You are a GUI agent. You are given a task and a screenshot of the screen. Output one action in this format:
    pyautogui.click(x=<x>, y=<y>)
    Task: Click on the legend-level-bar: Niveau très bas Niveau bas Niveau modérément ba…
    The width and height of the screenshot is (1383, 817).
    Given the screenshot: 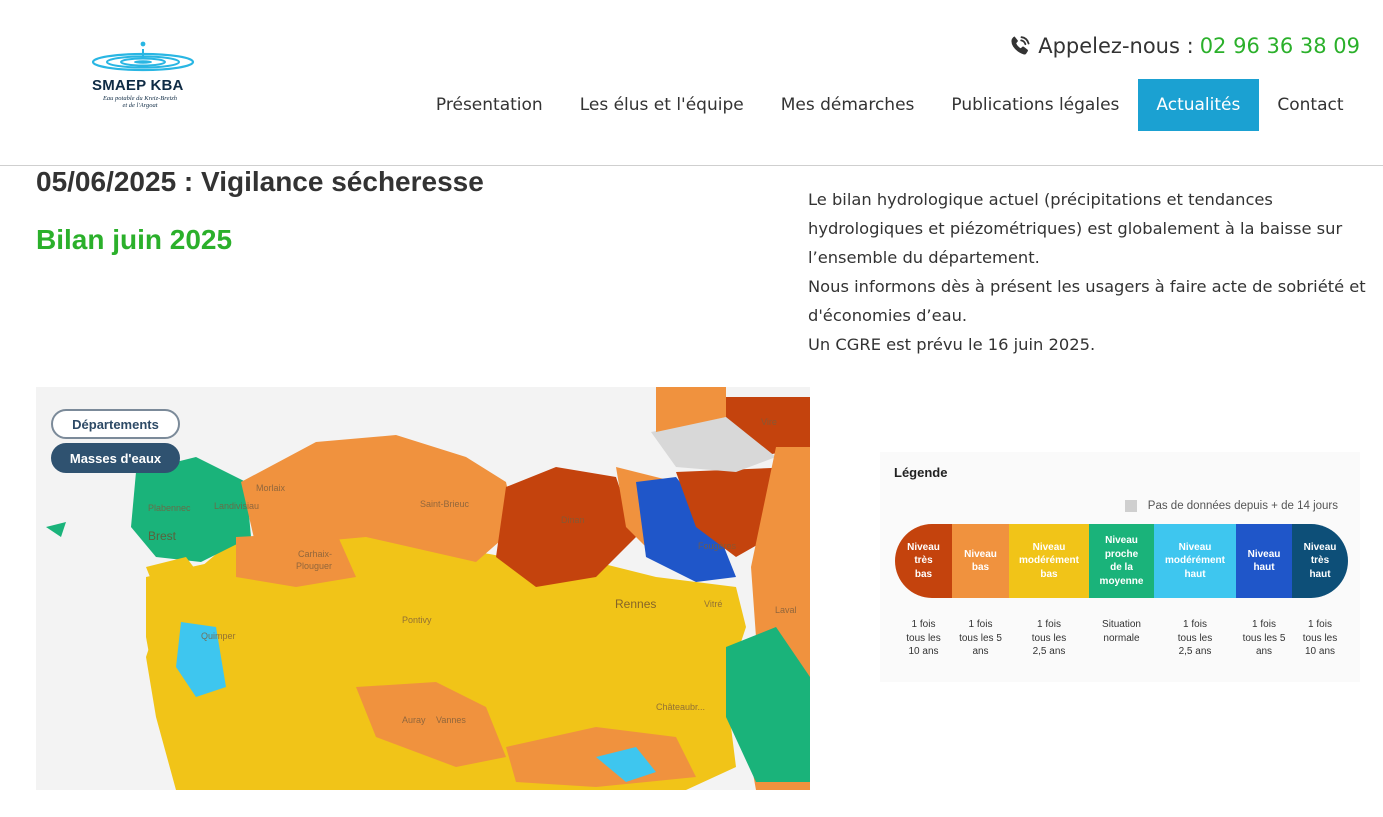 What is the action you would take?
    pyautogui.click(x=1121, y=561)
    